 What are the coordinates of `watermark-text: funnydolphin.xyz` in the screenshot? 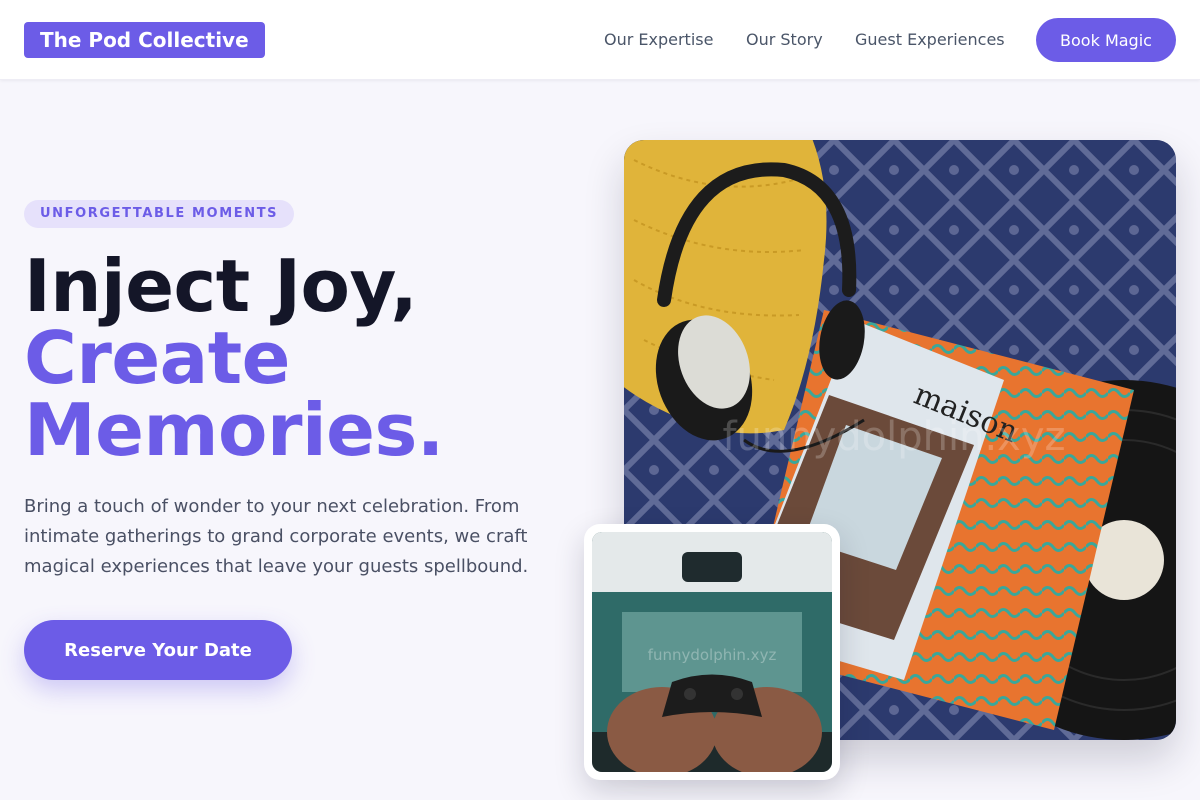 It's located at (893, 437).